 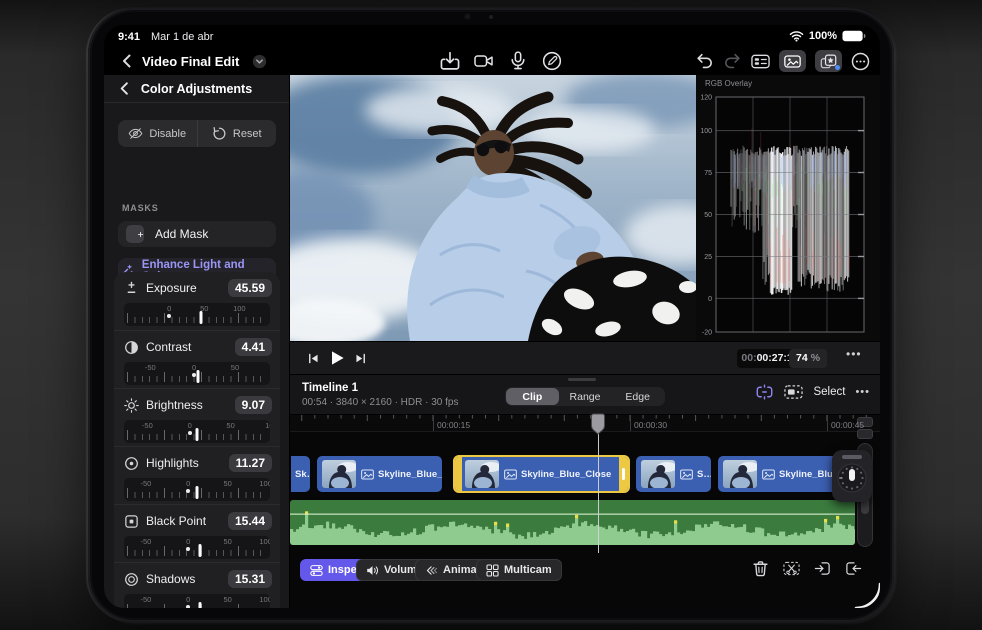 What do you see at coordinates (140, 234) in the screenshot?
I see `plus-icon` at bounding box center [140, 234].